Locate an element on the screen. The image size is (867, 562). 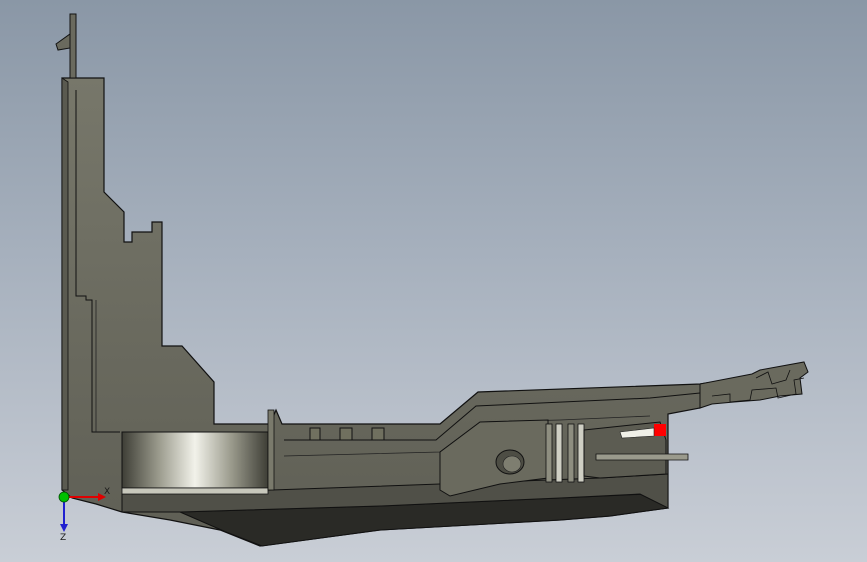
wall-top-hook is located at coordinates (63, 42).